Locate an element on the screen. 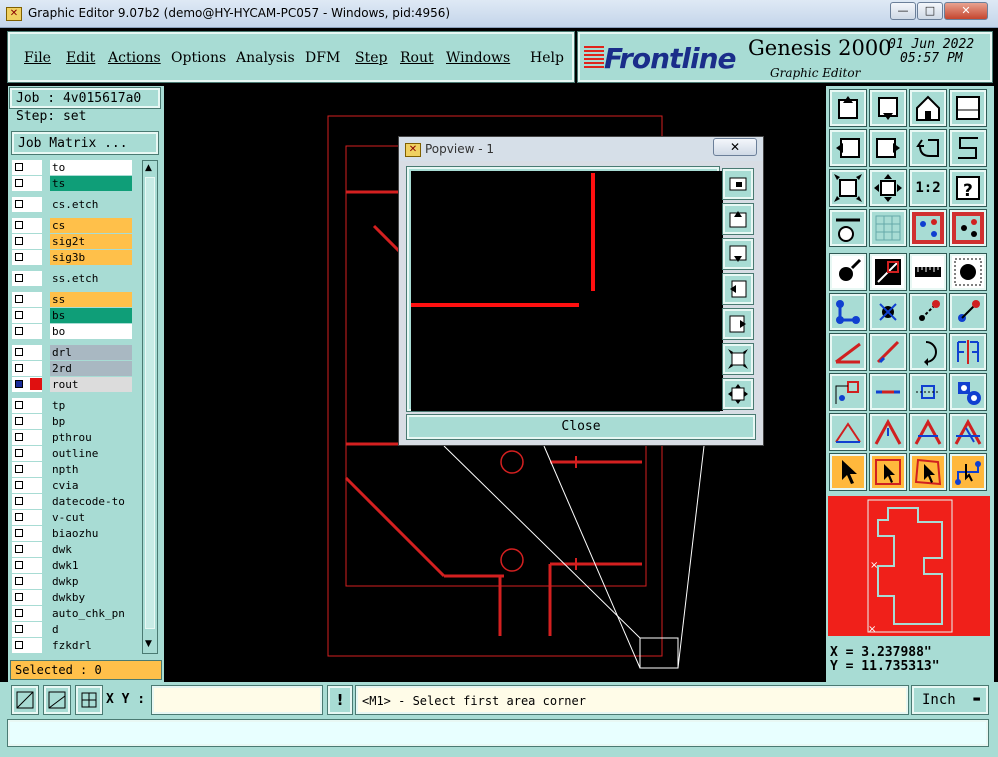  layer-name: auto_chk_pn is located at coordinates (91, 613).